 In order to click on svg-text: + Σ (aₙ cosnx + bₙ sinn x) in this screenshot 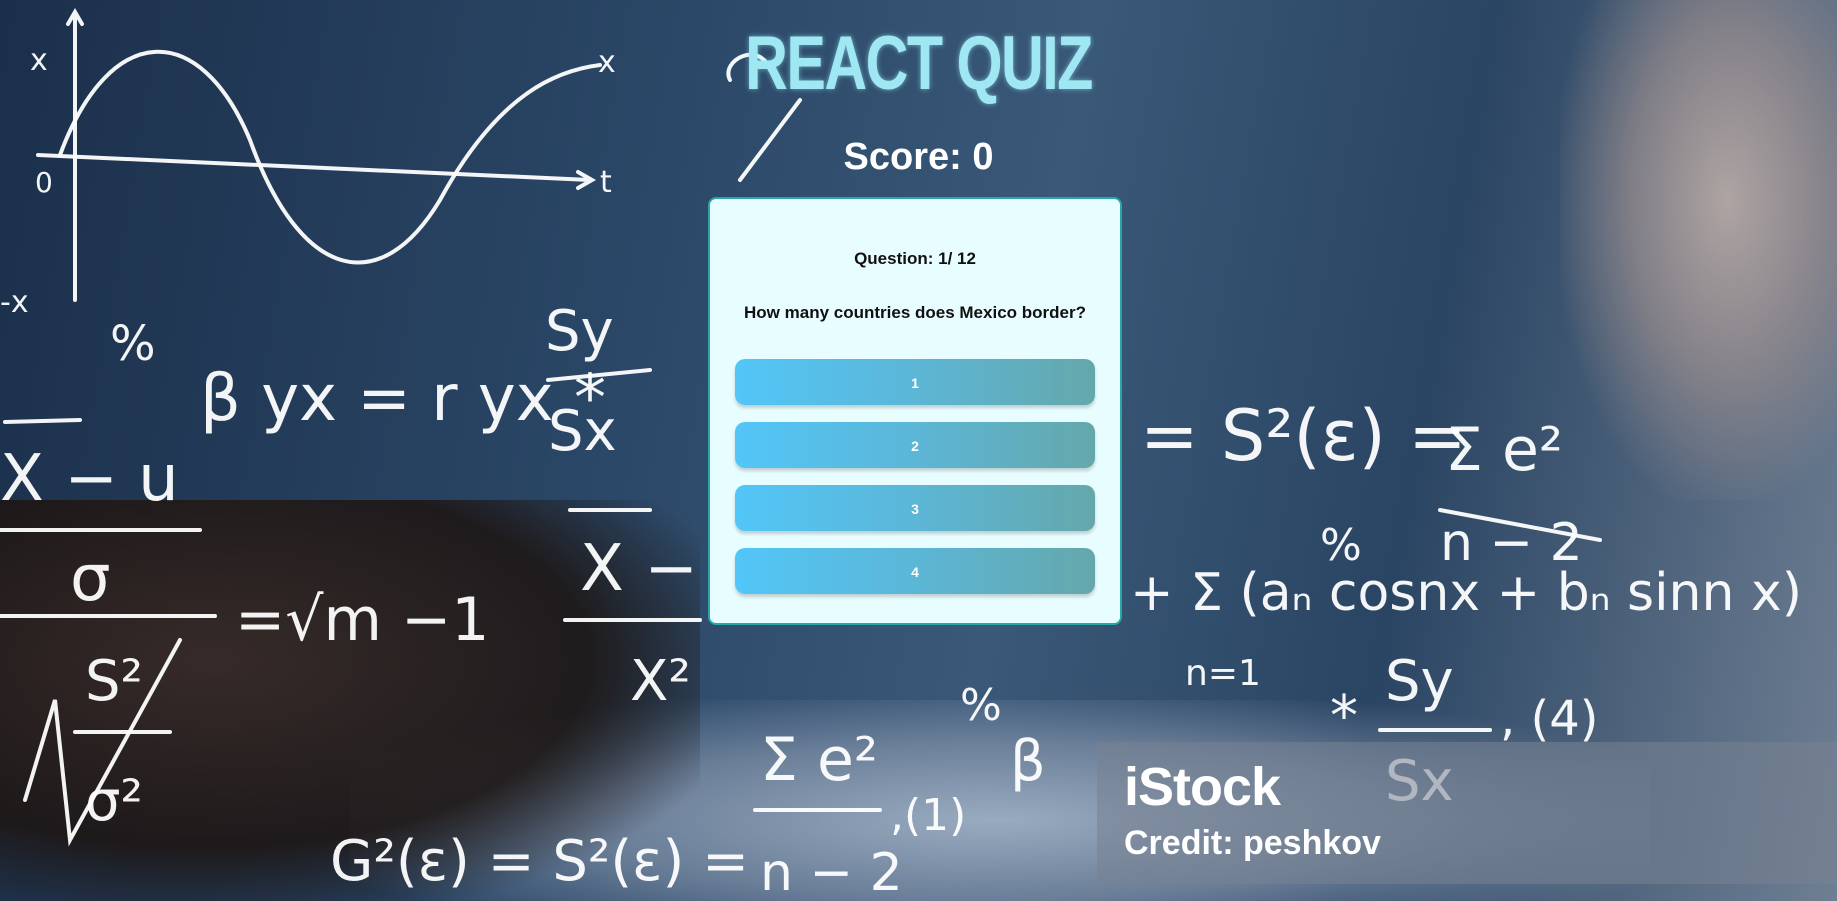, I will do `click(1466, 593)`.